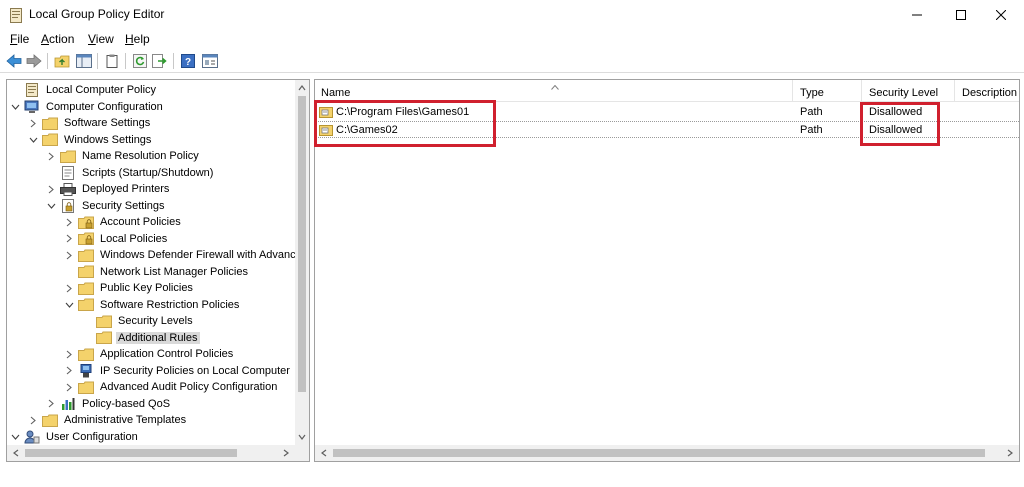 This screenshot has height=487, width=1024. I want to click on refresh-icon, so click(140, 61).